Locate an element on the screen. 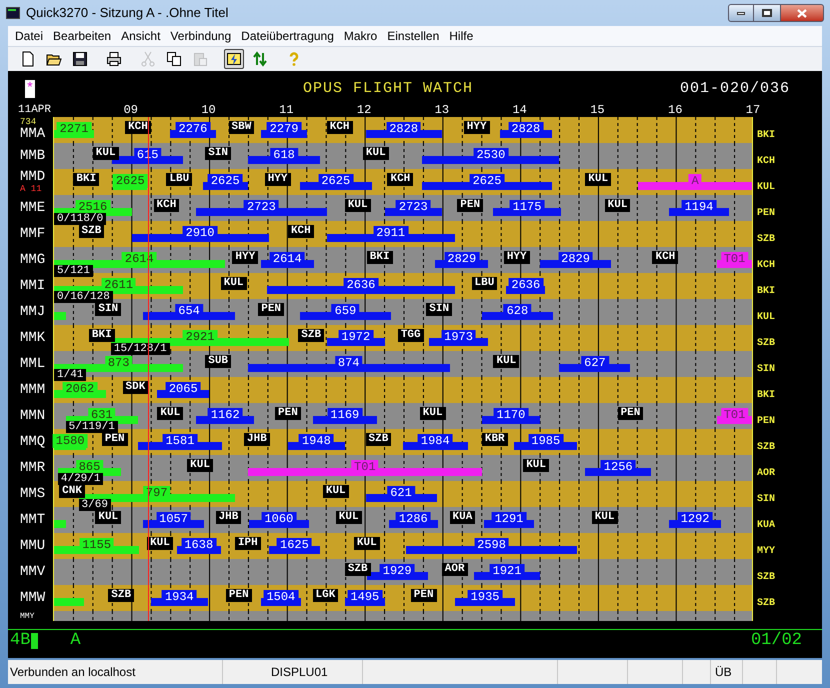 The width and height of the screenshot is (830, 688). station-code: KUA is located at coordinates (463, 517).